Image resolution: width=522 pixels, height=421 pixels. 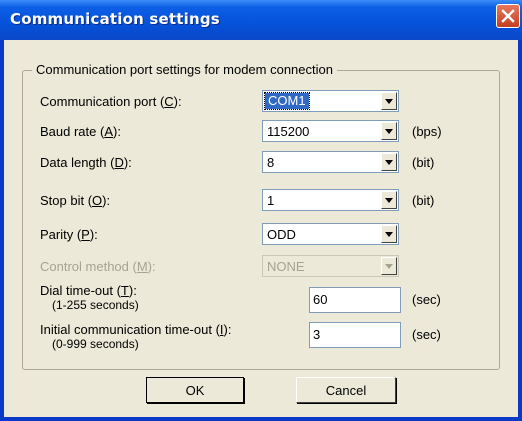 What do you see at coordinates (330, 200) in the screenshot?
I see `stop-bit-select: 1` at bounding box center [330, 200].